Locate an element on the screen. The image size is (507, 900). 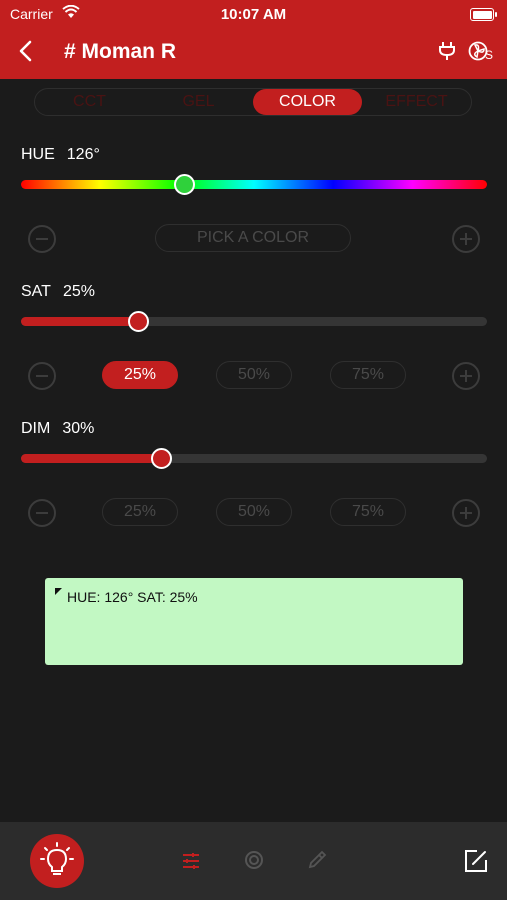
sat-value: 25% is located at coordinates (78, 291).